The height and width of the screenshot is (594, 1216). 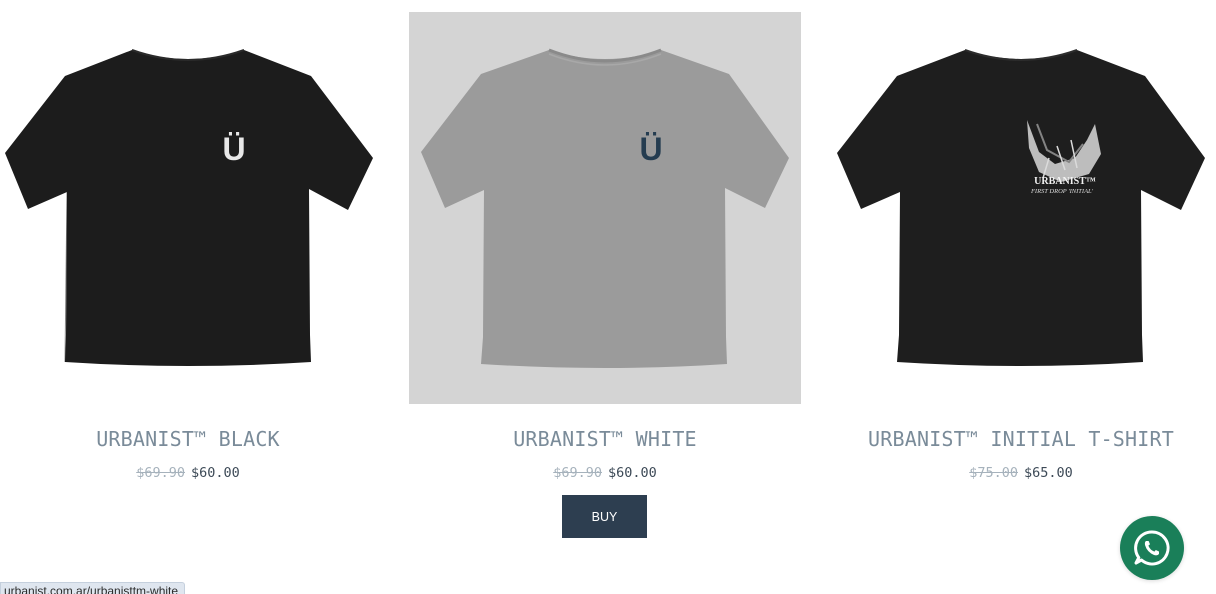 I want to click on buy-button: BUY, so click(x=604, y=516).